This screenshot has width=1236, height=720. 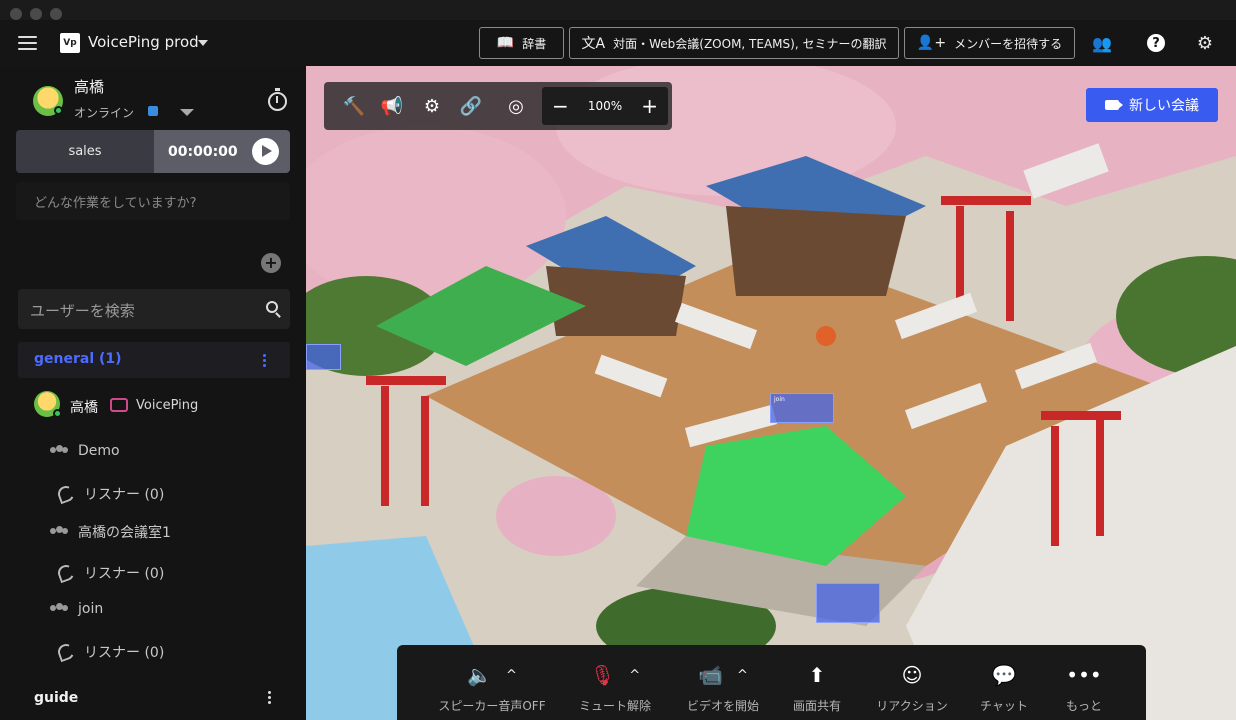 I want to click on more-button: ••• もっと, so click(x=1084, y=682).